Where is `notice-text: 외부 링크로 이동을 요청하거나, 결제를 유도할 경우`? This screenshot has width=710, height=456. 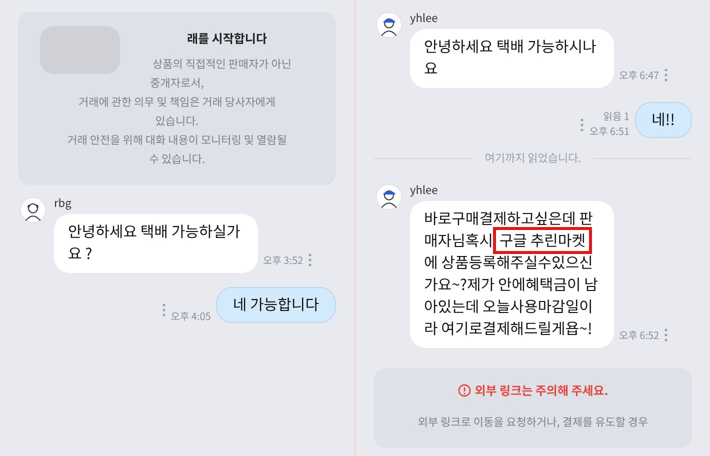
notice-text: 외부 링크로 이동을 요청하거나, 결제를 유도할 경우 is located at coordinates (533, 422).